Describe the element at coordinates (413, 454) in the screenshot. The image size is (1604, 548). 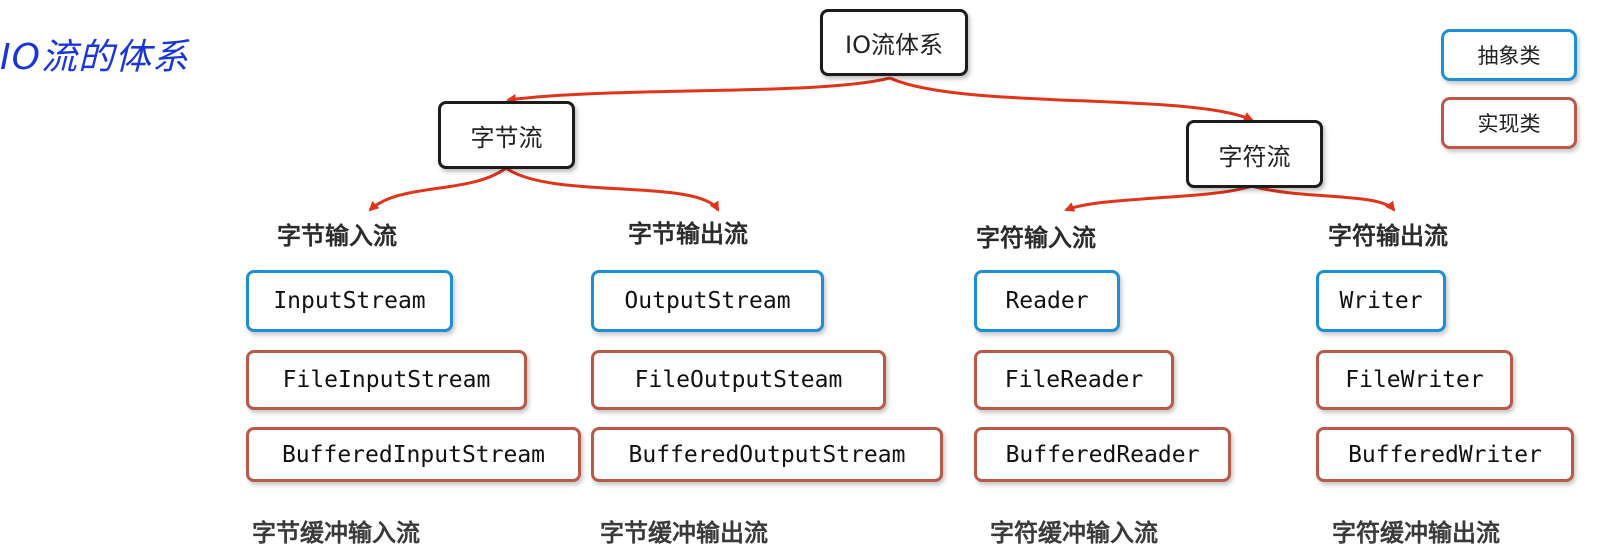
I see `class-box-bufferedinputstream: BufferedInputStream` at that location.